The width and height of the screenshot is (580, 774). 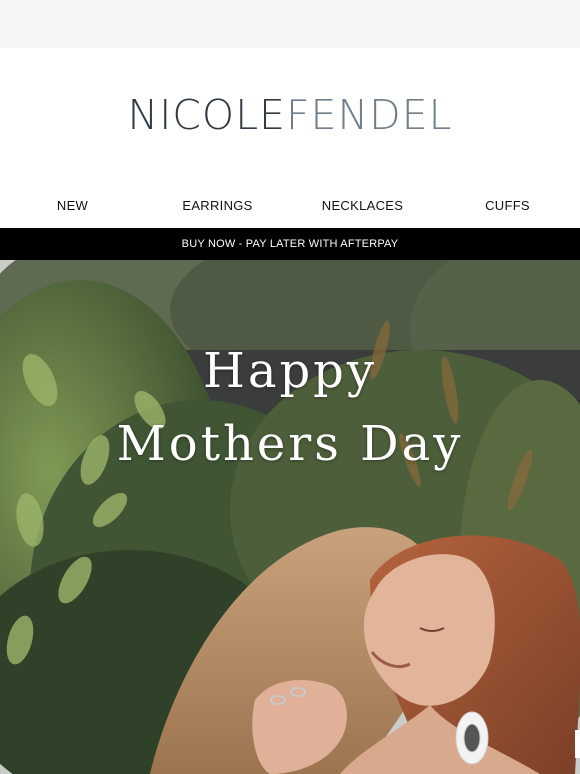 What do you see at coordinates (290, 371) in the screenshot?
I see `hero-heading-line1: Happy` at bounding box center [290, 371].